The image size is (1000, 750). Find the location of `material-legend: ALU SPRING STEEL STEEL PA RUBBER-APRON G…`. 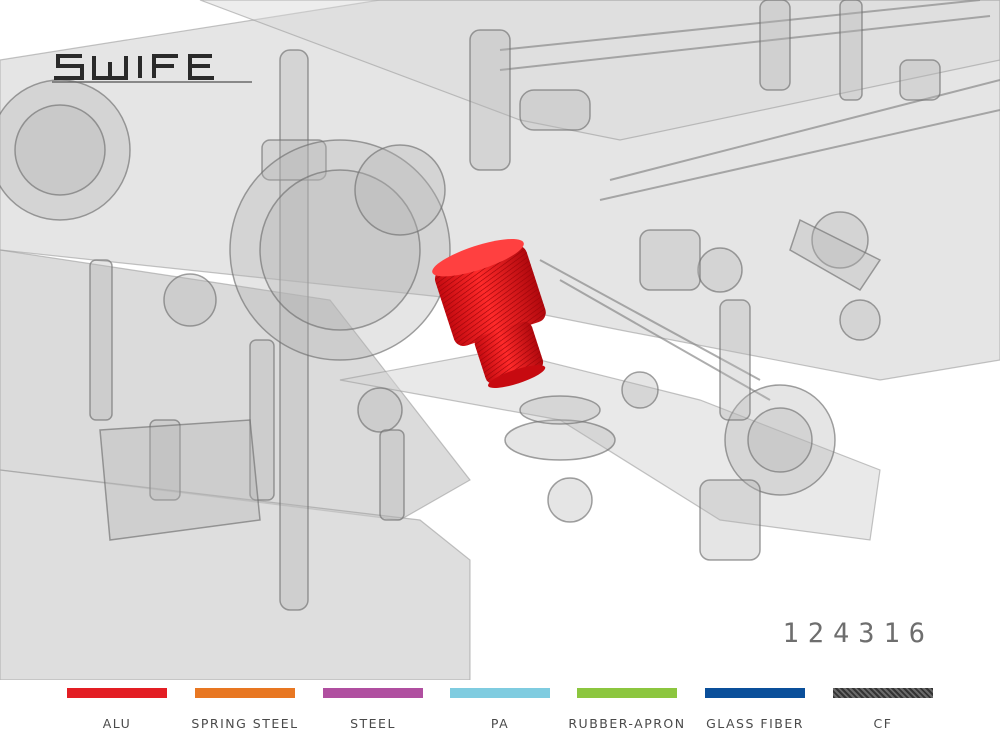

material-legend: ALU SPRING STEEL STEEL PA RUBBER-APRON G… is located at coordinates (500, 716).